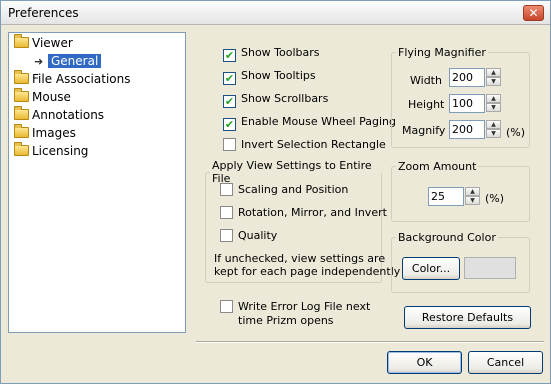  Describe the element at coordinates (467, 103) in the screenshot. I see `height-input` at that location.